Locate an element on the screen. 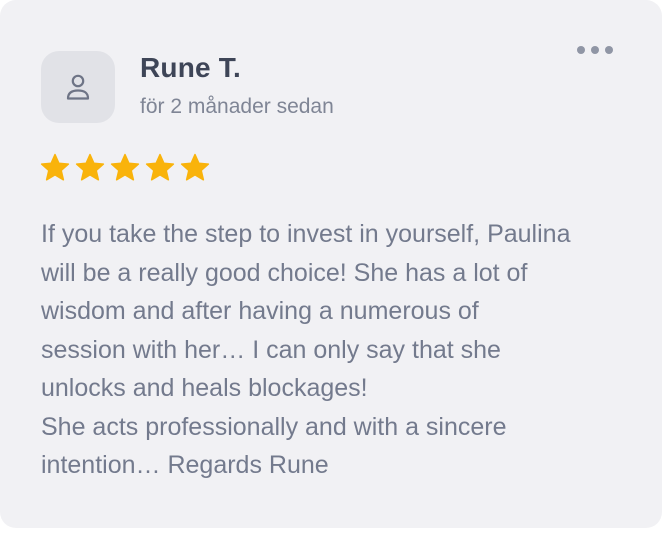 The height and width of the screenshot is (537, 664). more-options-button is located at coordinates (595, 50).